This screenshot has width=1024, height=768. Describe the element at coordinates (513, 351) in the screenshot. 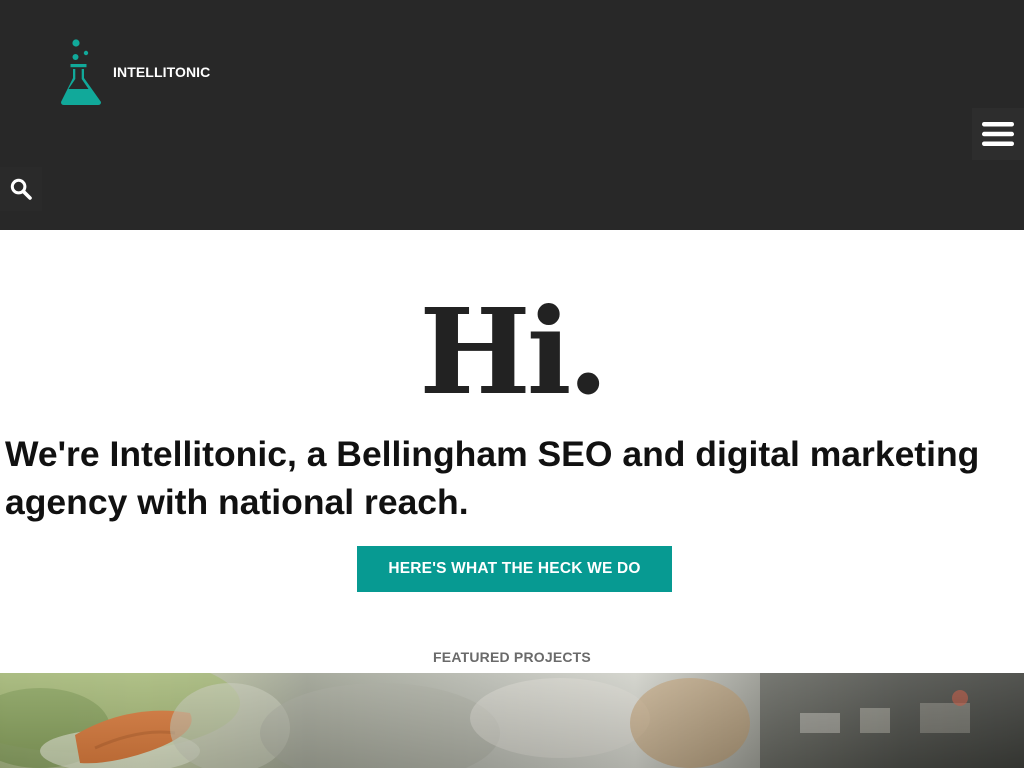

I see `hero-greeting: Hi.` at that location.